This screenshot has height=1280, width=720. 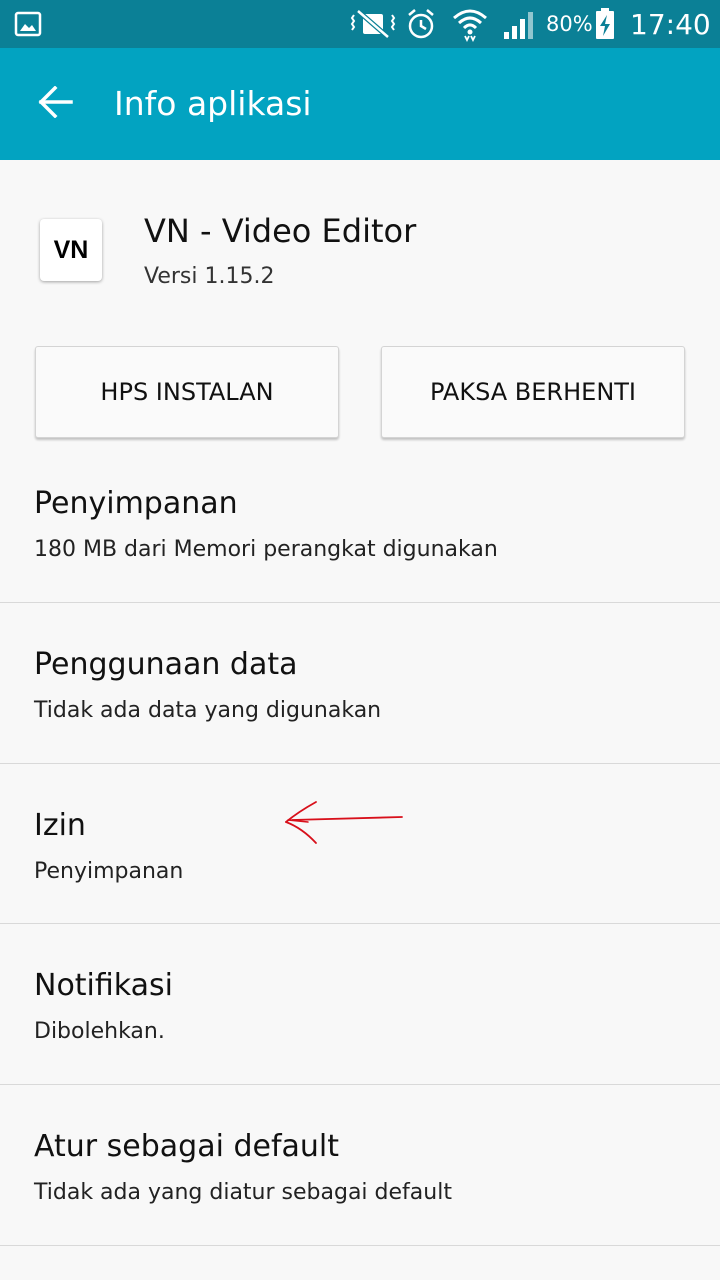 What do you see at coordinates (208, 710) in the screenshot?
I see `settings-item-subtitle: Tidak ada data yang digunakan` at bounding box center [208, 710].